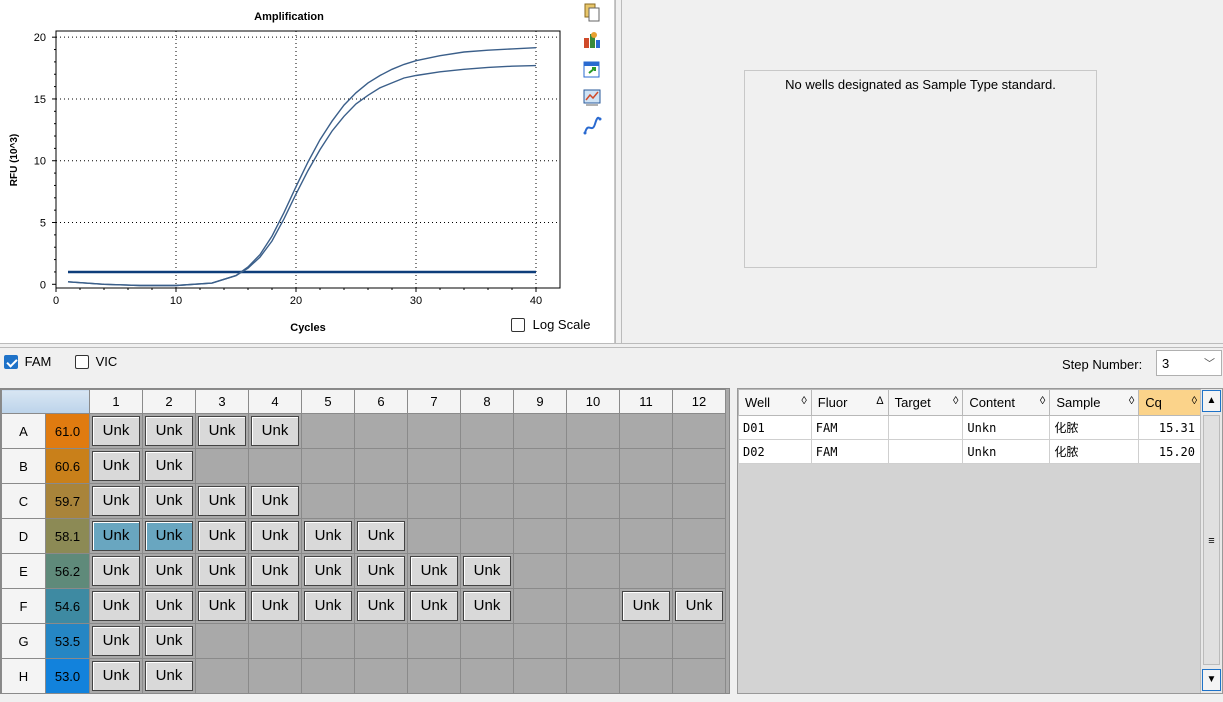 The width and height of the screenshot is (1223, 702). What do you see at coordinates (970, 427) in the screenshot?
I see `table-row: D01 FAM Unkn 化脓 15.31` at bounding box center [970, 427].